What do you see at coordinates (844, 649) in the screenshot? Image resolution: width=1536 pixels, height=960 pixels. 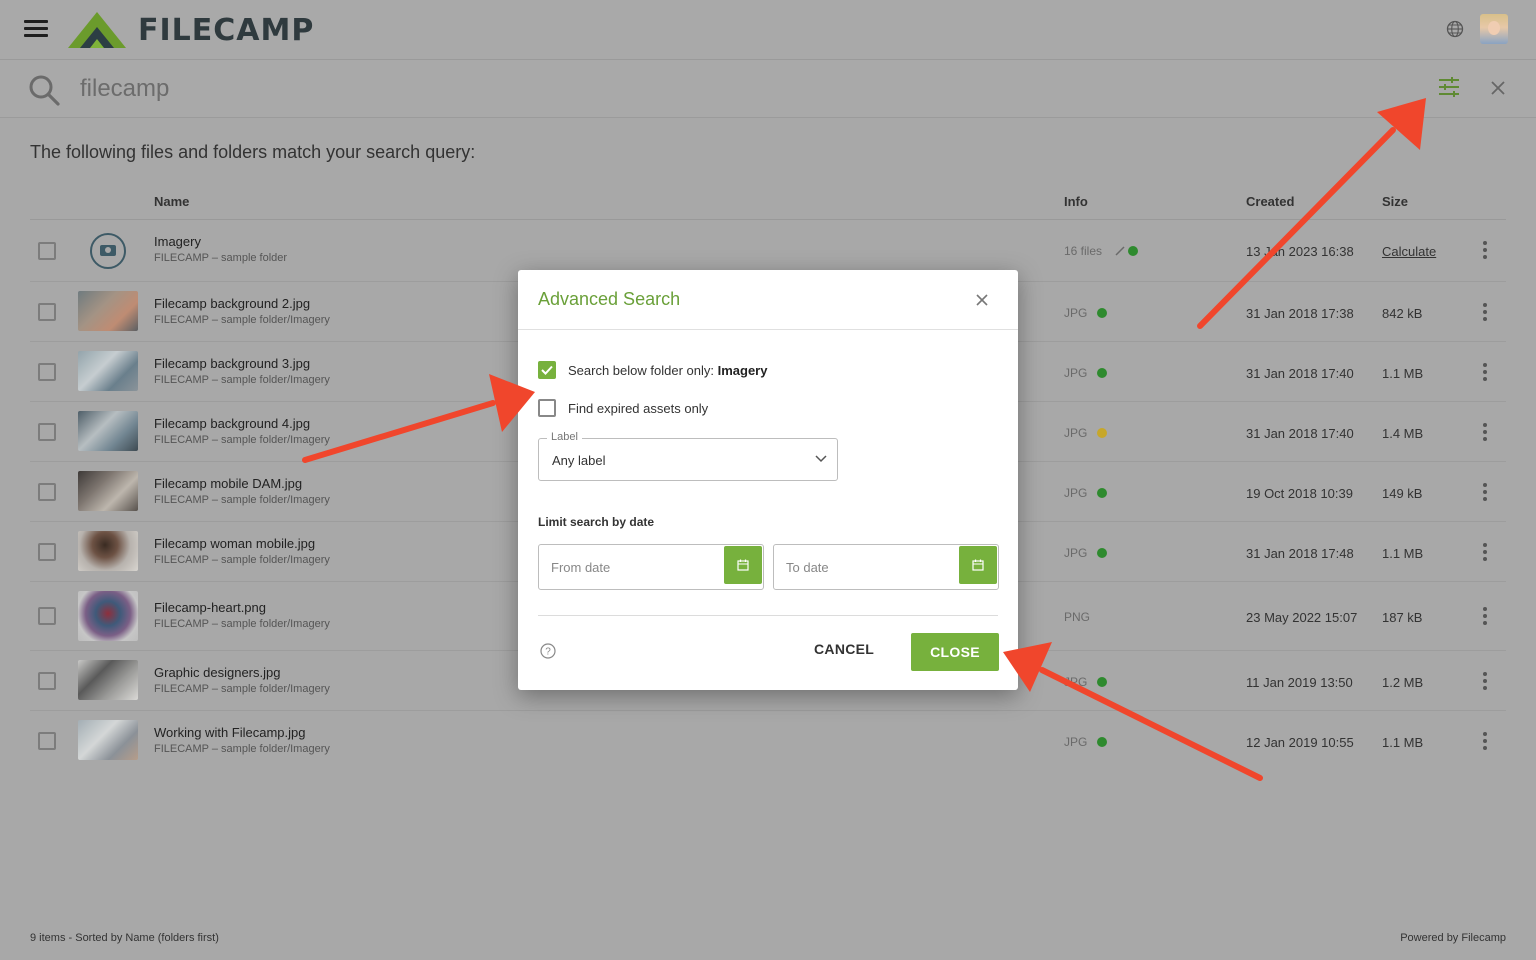 I see `cancel-button: CANCEL` at bounding box center [844, 649].